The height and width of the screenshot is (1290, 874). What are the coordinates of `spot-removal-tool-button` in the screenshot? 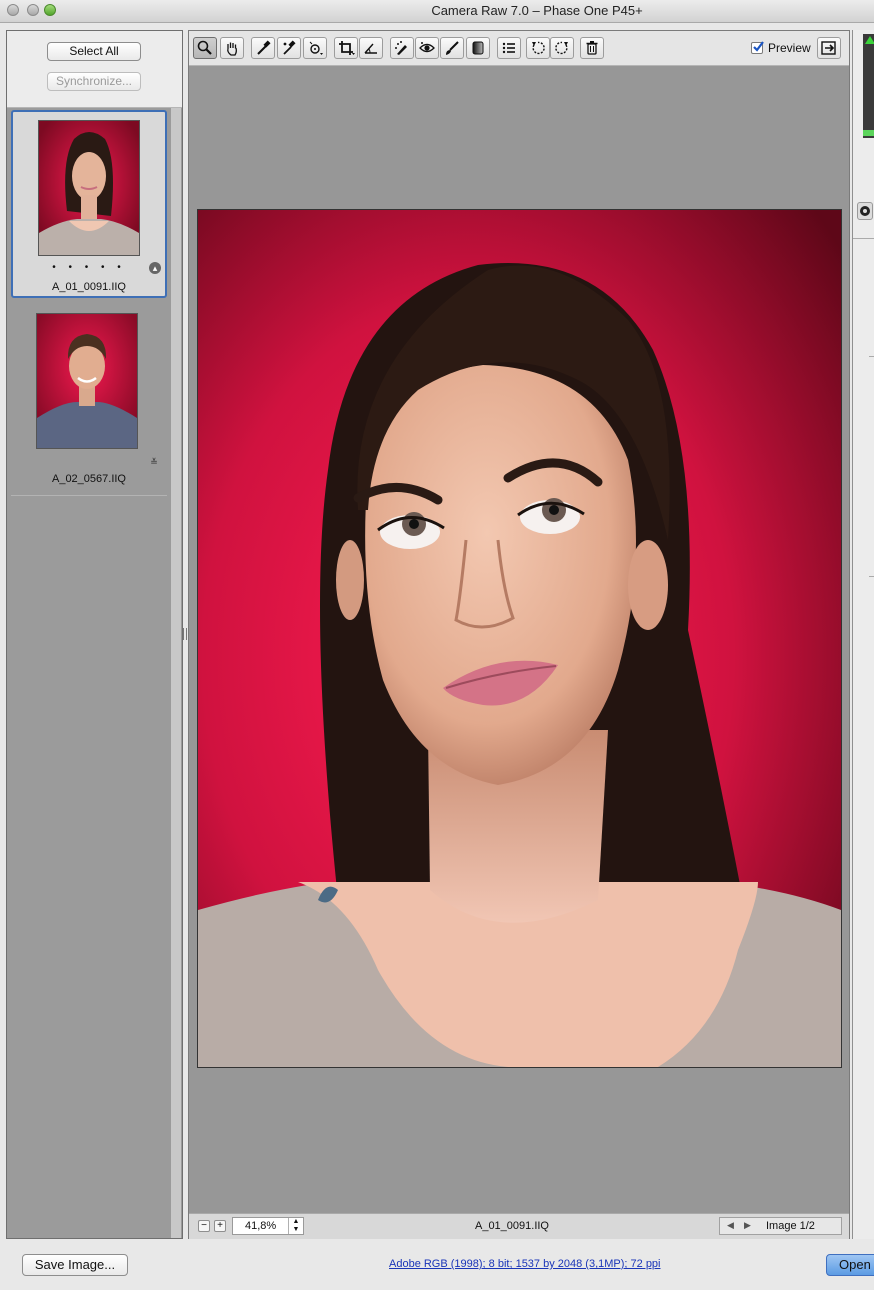 It's located at (402, 48).